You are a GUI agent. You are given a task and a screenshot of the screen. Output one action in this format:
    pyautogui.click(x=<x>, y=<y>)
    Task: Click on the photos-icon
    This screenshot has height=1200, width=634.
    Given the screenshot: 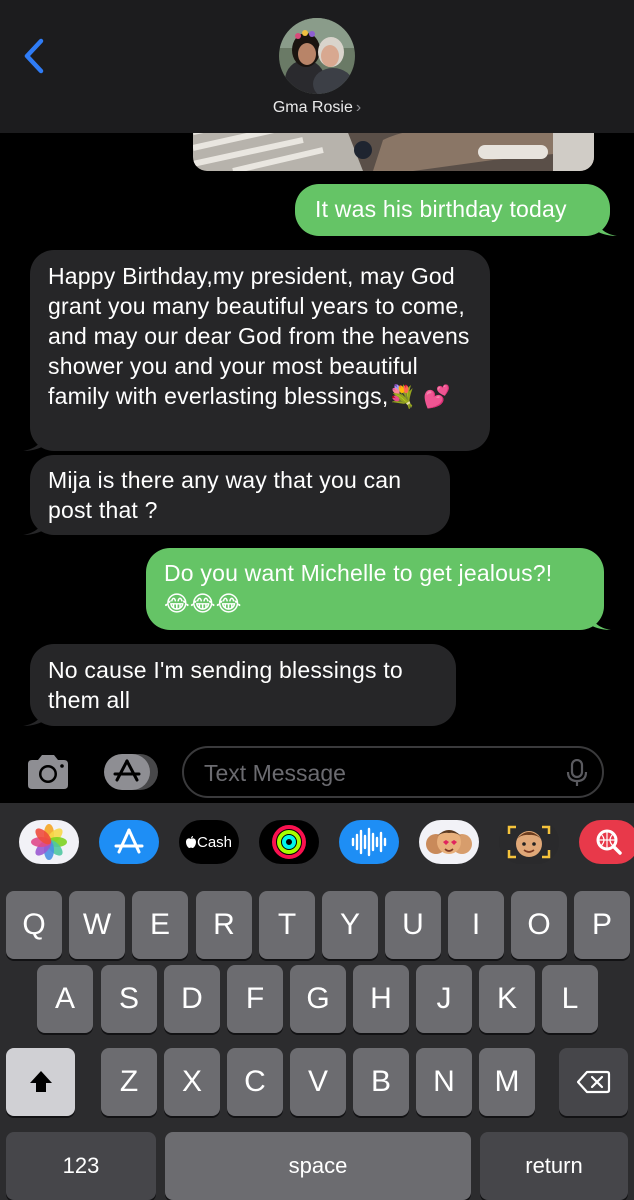 What is the action you would take?
    pyautogui.click(x=49, y=842)
    